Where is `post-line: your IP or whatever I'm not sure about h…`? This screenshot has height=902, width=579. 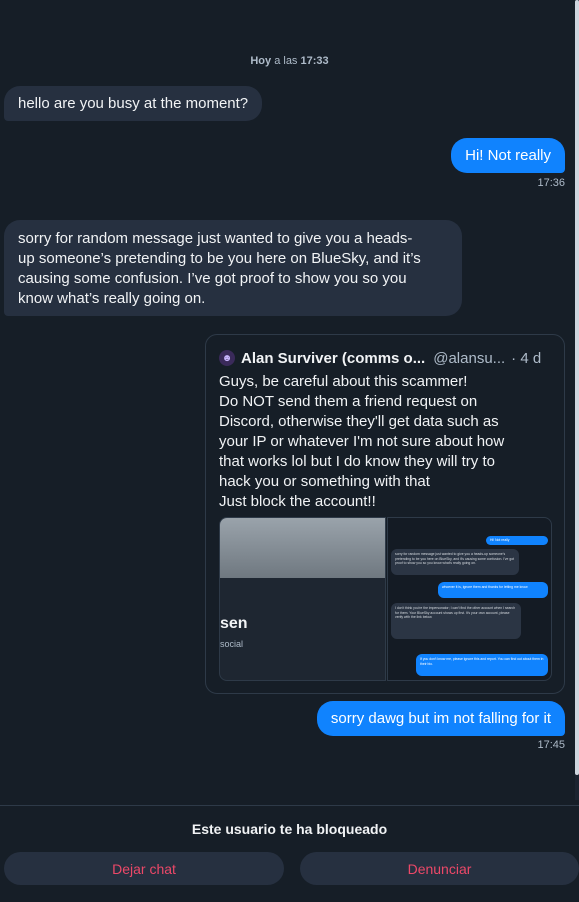
post-line: your IP or whatever I'm not sure about h… is located at coordinates (362, 441).